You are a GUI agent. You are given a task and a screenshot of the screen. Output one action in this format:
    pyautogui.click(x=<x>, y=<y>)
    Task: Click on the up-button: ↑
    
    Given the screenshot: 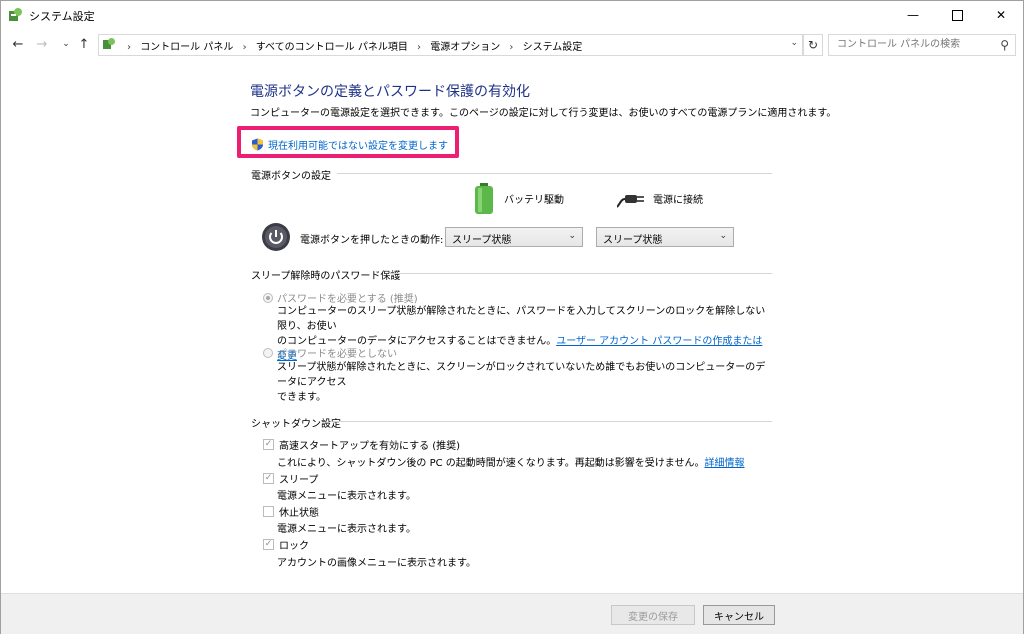 What is the action you would take?
    pyautogui.click(x=84, y=44)
    